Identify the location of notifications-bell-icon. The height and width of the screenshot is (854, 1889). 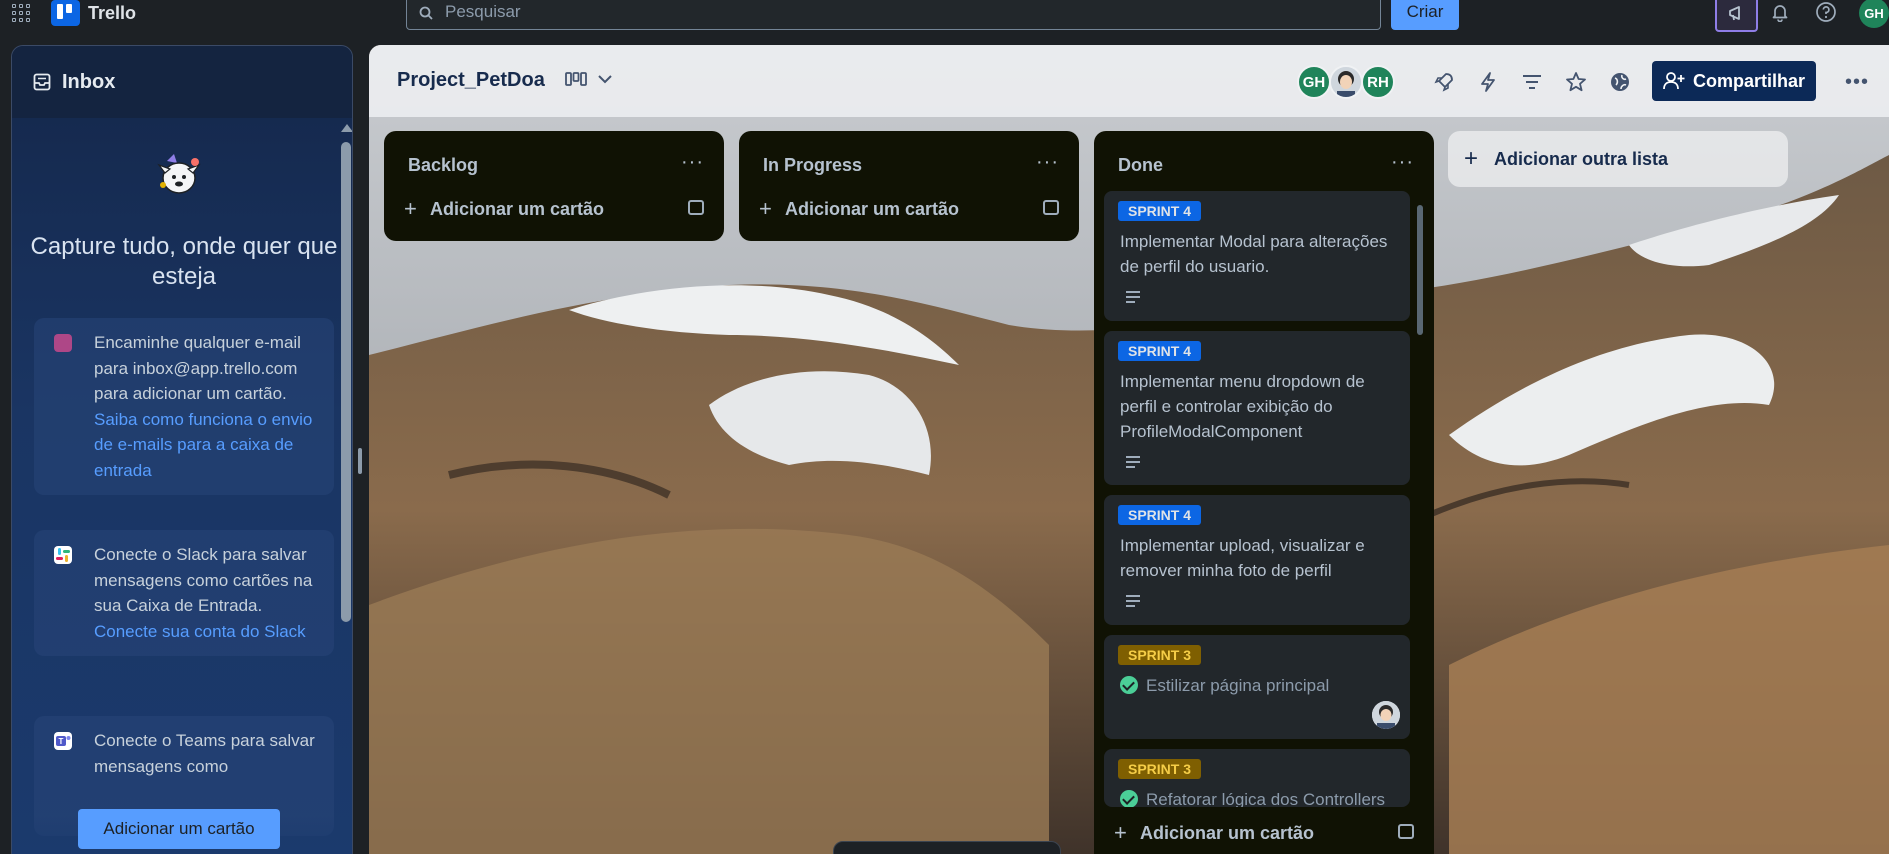
(1780, 12).